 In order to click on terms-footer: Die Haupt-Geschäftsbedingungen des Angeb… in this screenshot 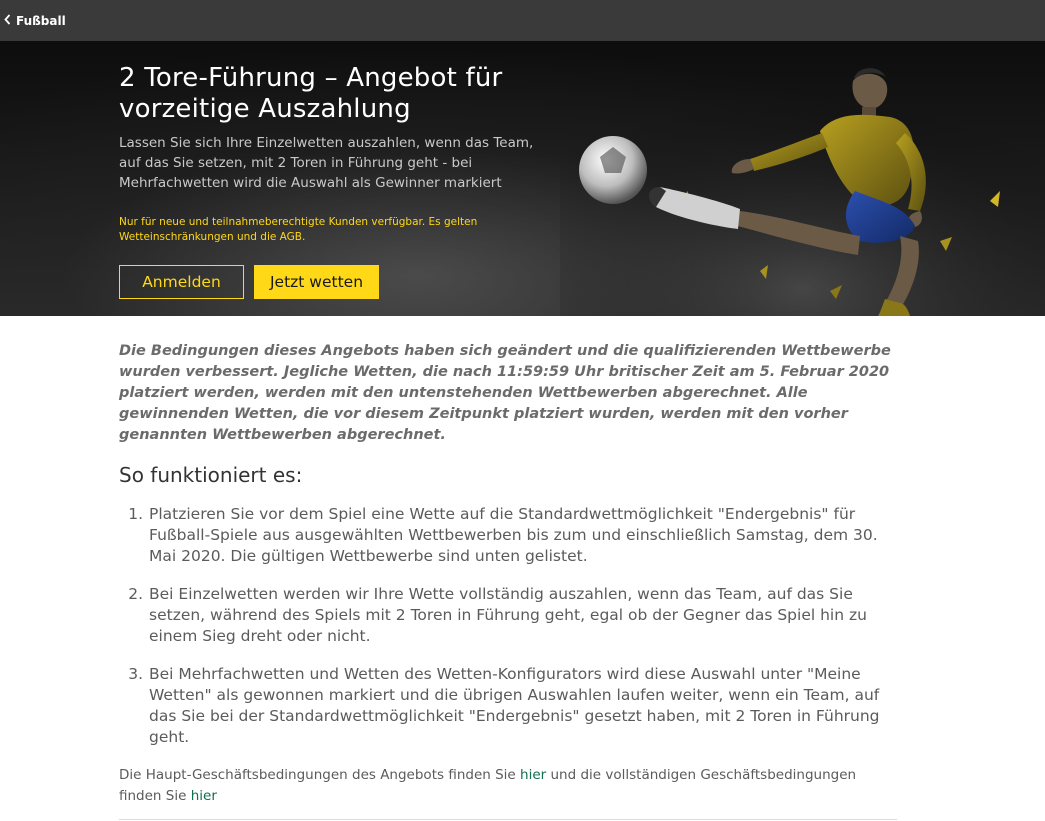, I will do `click(509, 786)`.